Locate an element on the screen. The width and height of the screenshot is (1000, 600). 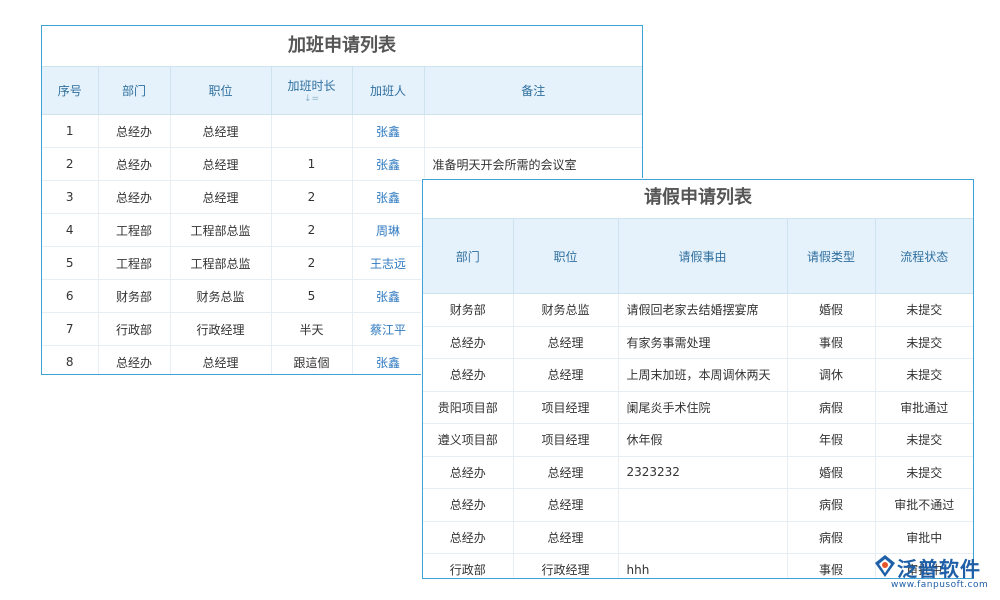
overtime-table-header: 序号 部门 职位 加班时长 ↓= 加班人 备注 is located at coordinates (342, 91).